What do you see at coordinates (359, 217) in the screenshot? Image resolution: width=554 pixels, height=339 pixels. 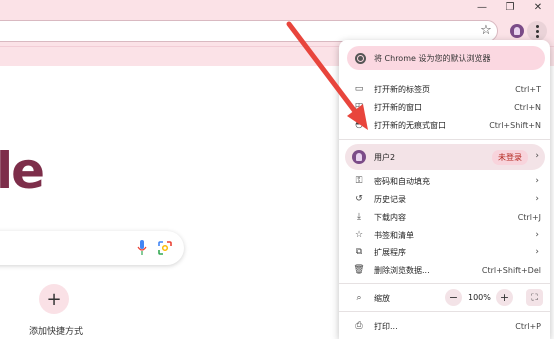 I see `download-icon: ⤓` at bounding box center [359, 217].